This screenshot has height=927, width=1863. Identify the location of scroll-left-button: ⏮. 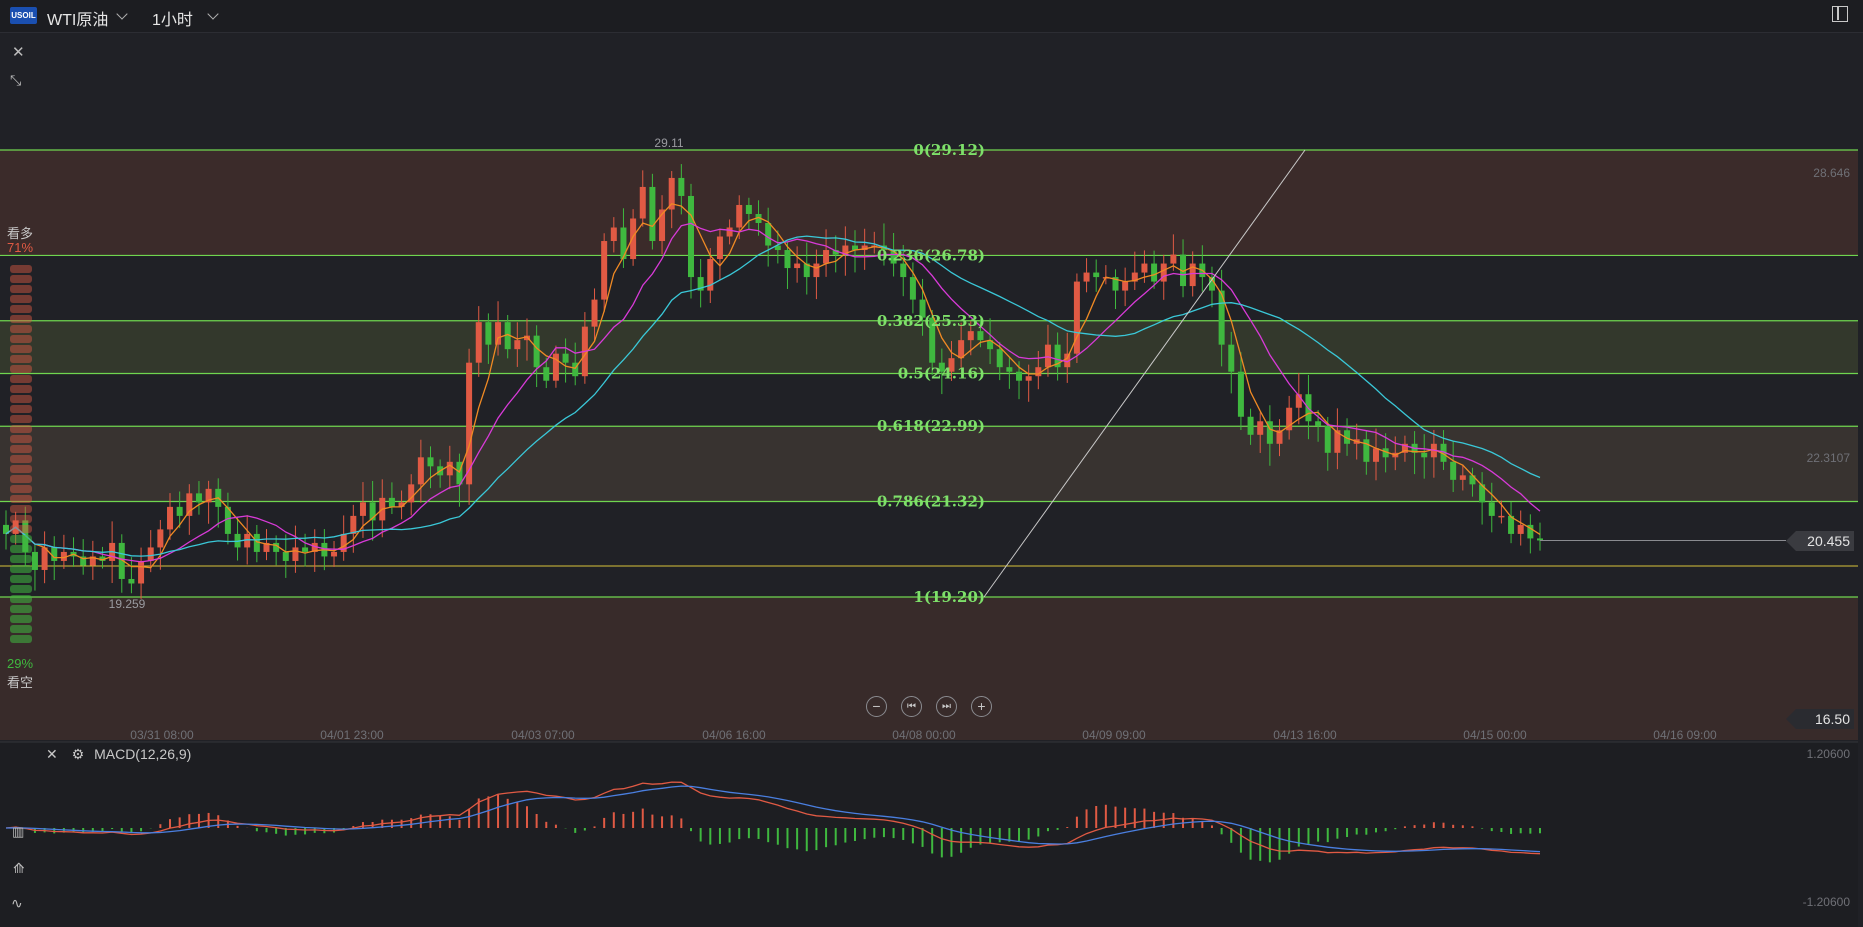
(911, 706).